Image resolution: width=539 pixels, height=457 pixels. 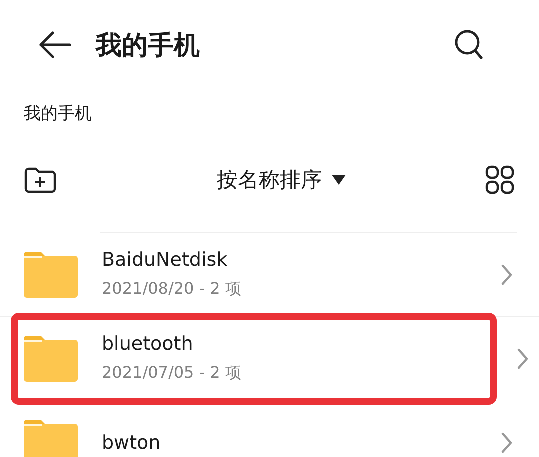 I want to click on search-icon, so click(x=469, y=45).